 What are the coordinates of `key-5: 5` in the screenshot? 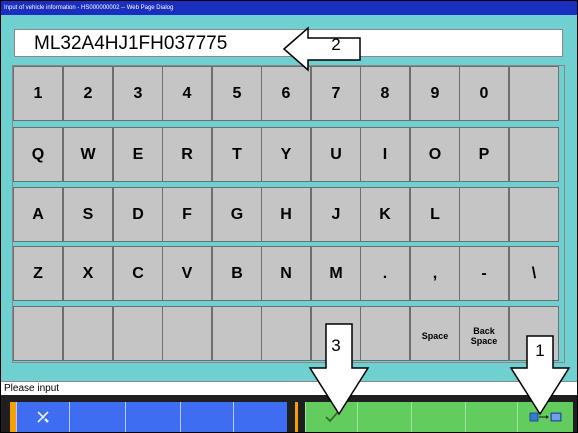 It's located at (237, 93).